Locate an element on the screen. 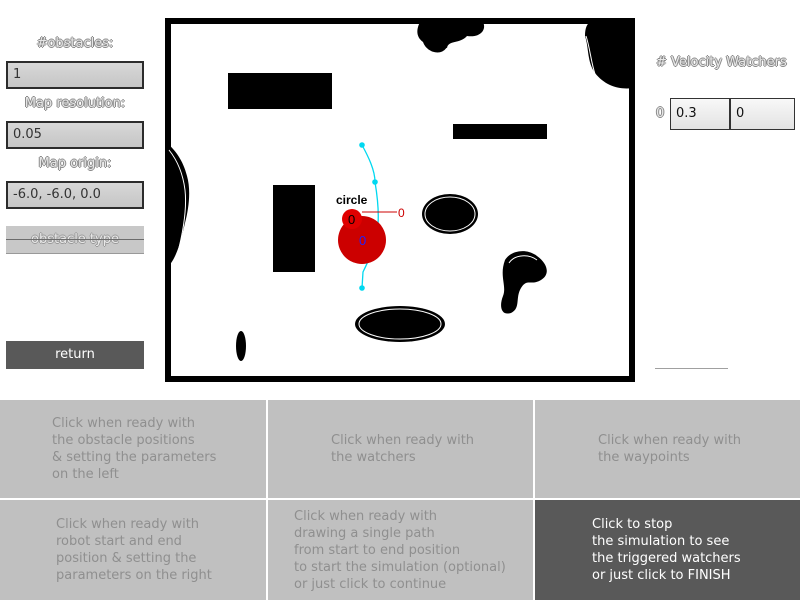  return-button: return is located at coordinates (75, 355).